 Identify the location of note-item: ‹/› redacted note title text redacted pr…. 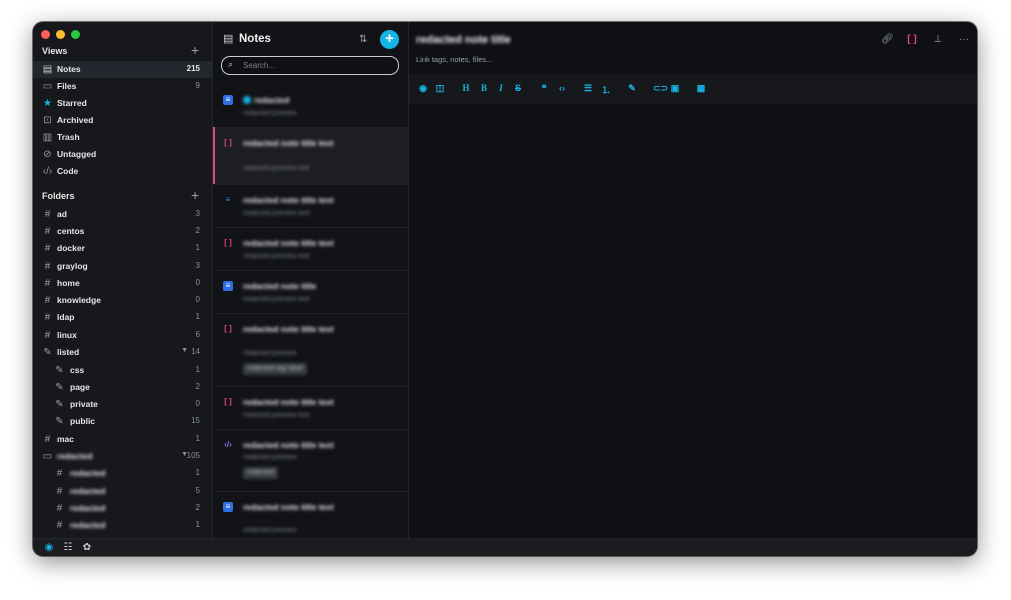
(310, 460).